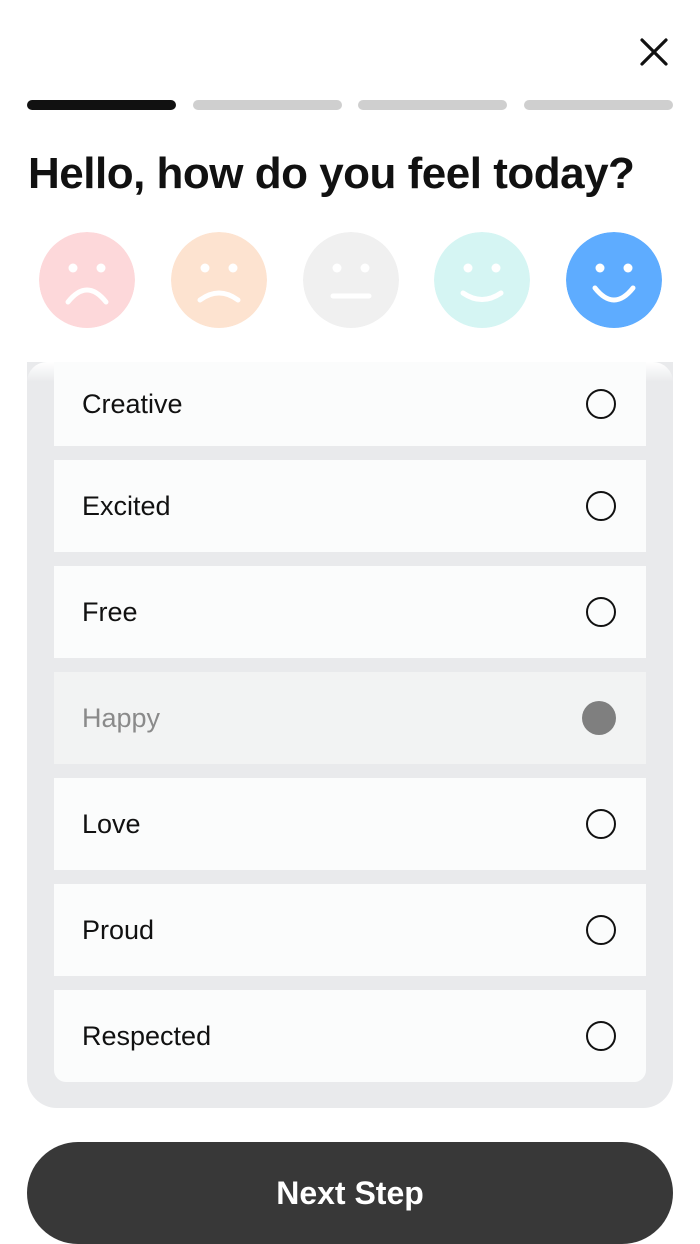 The image size is (700, 1244). Describe the element at coordinates (126, 505) in the screenshot. I see `option-label: Excited` at that location.